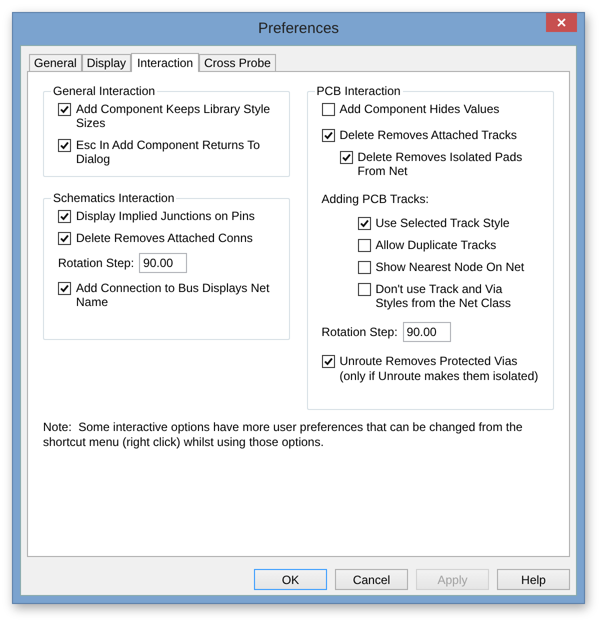 The width and height of the screenshot is (605, 624). I want to click on option-note: (only if Unroute makes them isolated), so click(439, 376).